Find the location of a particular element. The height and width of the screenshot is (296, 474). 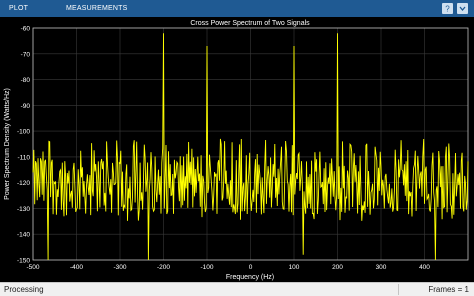

y-tick-label: -120 is located at coordinates (23, 183).